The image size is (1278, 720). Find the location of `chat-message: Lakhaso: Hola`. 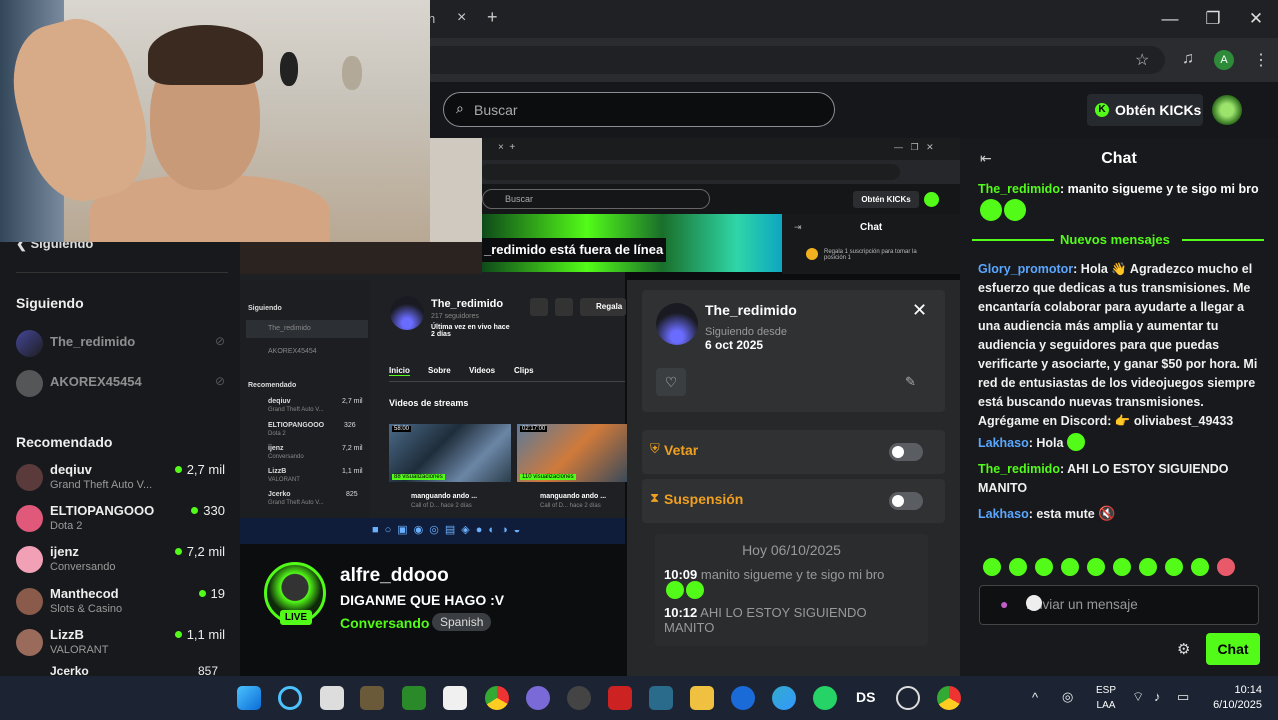

chat-message: Lakhaso: Hola is located at coordinates (1118, 446).